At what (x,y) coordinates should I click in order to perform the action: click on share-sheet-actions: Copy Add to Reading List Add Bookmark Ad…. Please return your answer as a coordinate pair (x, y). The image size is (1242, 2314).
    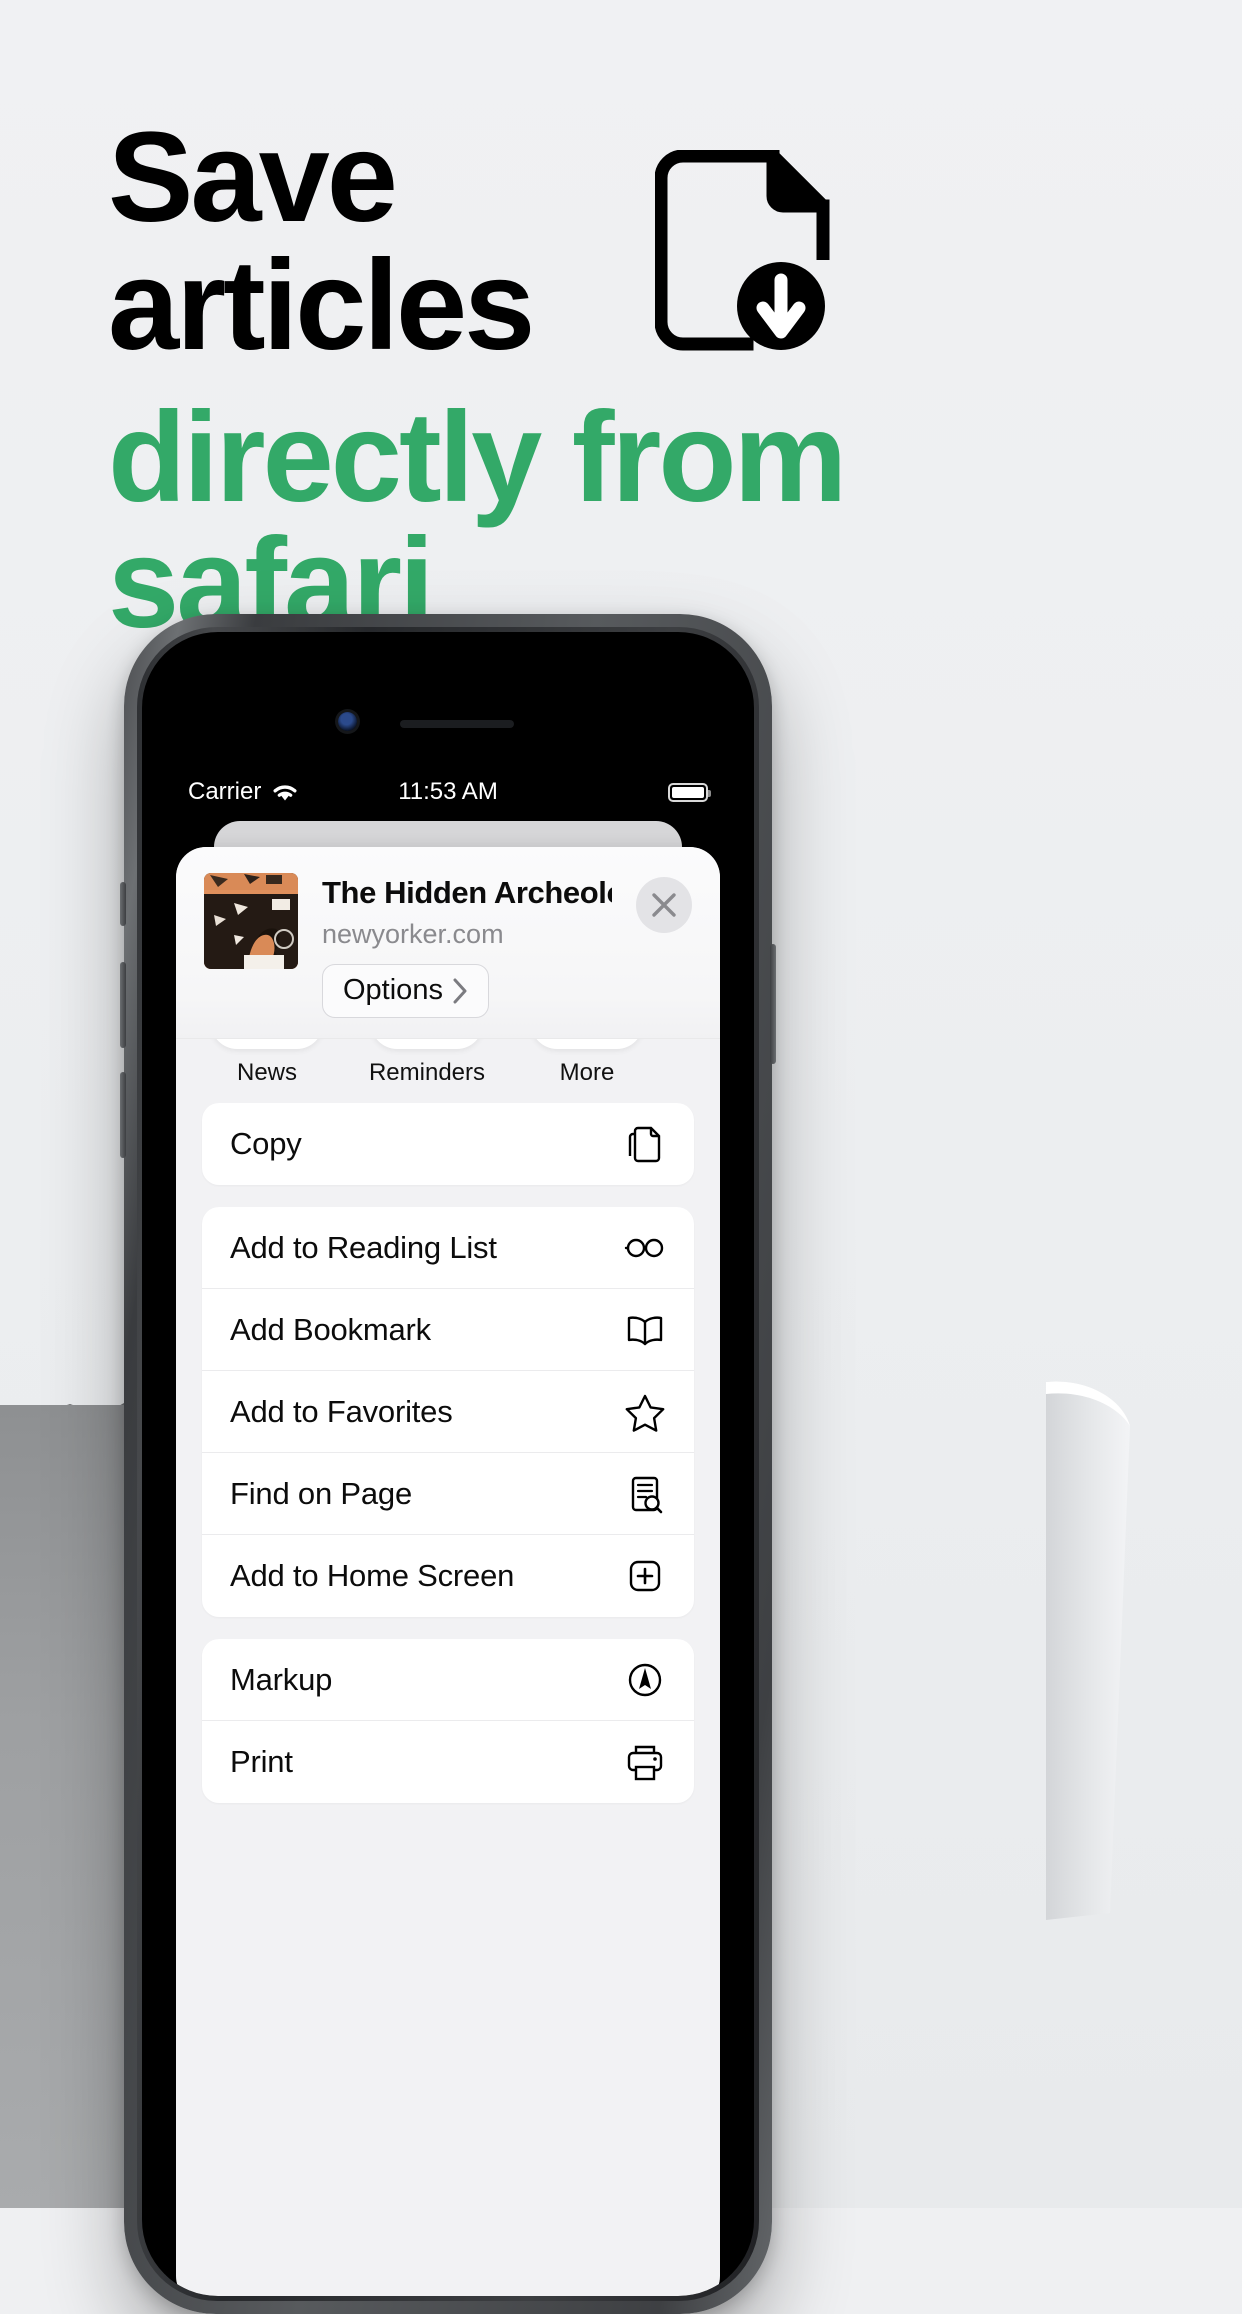
    Looking at the image, I should click on (448, 1464).